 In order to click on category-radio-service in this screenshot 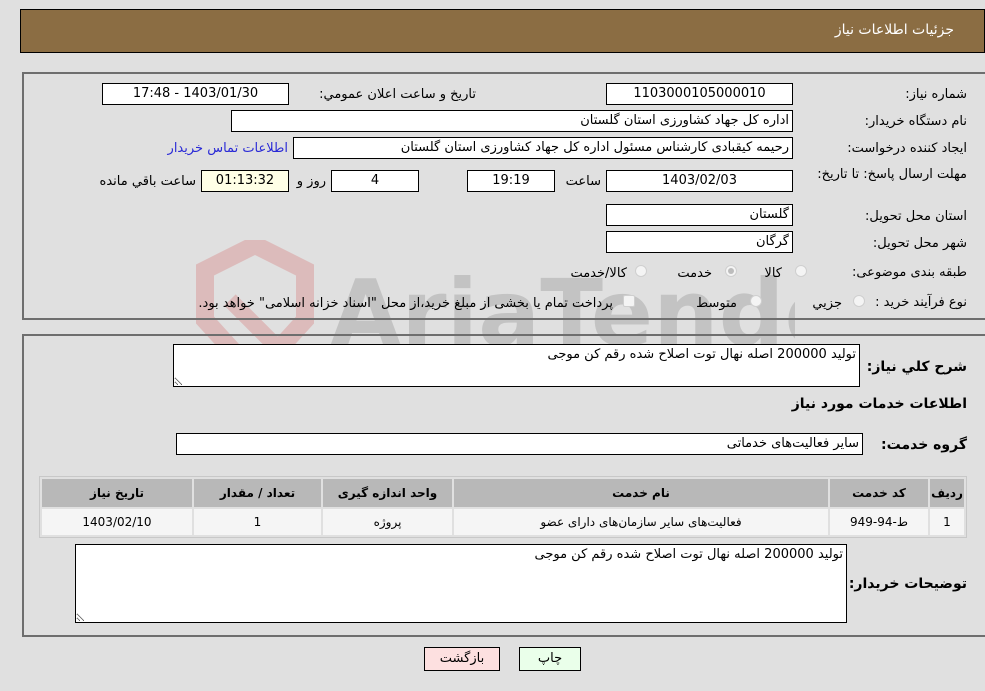, I will do `click(731, 271)`.